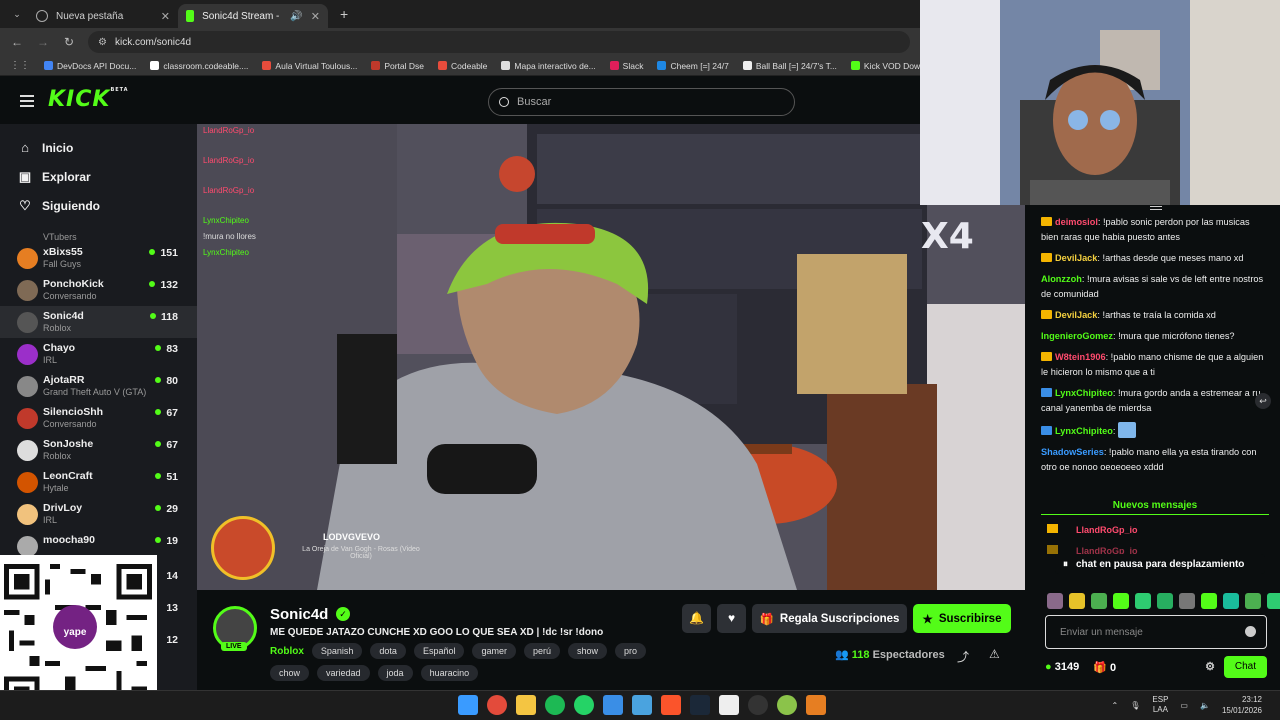 The height and width of the screenshot is (720, 1280). Describe the element at coordinates (234, 646) in the screenshot. I see `live-badge: LIVE` at that location.